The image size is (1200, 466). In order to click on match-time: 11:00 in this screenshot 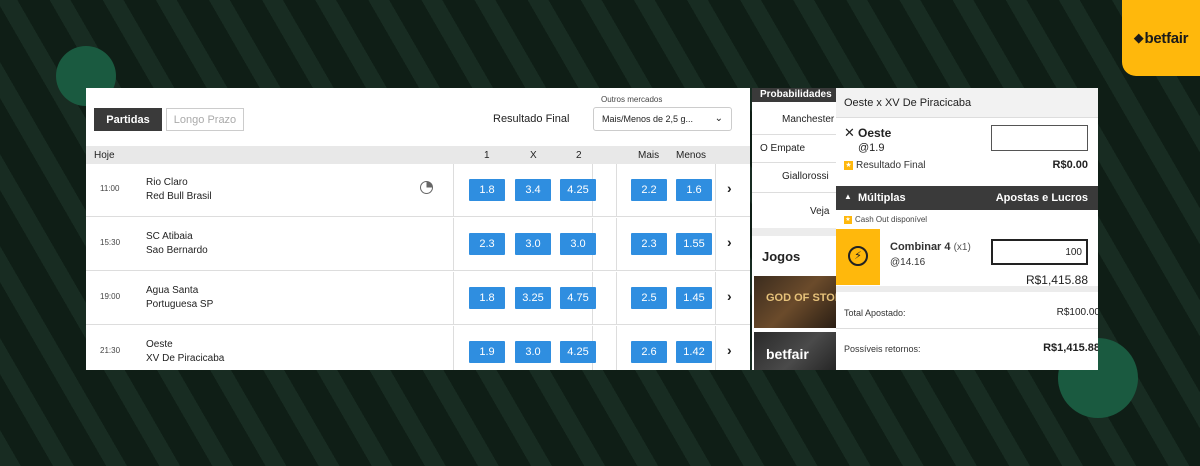, I will do `click(110, 188)`.